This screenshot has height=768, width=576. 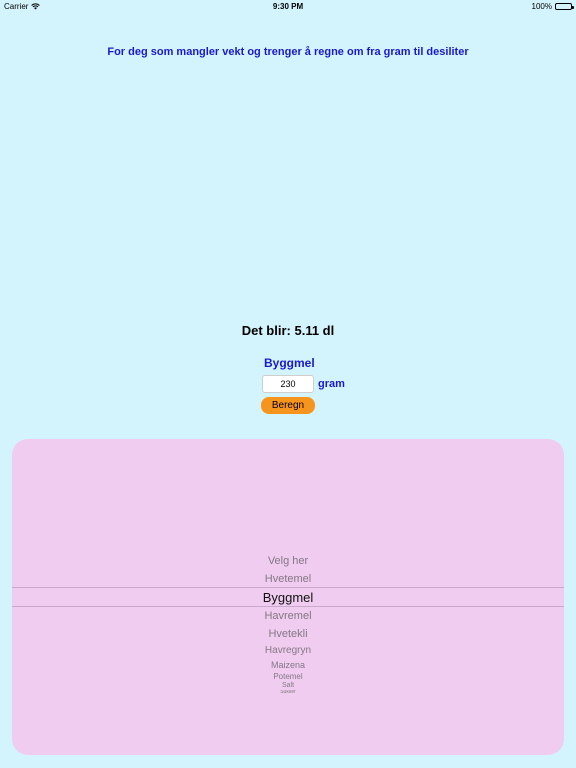 I want to click on selected-ingredient-label: Byggmel, so click(x=289, y=363).